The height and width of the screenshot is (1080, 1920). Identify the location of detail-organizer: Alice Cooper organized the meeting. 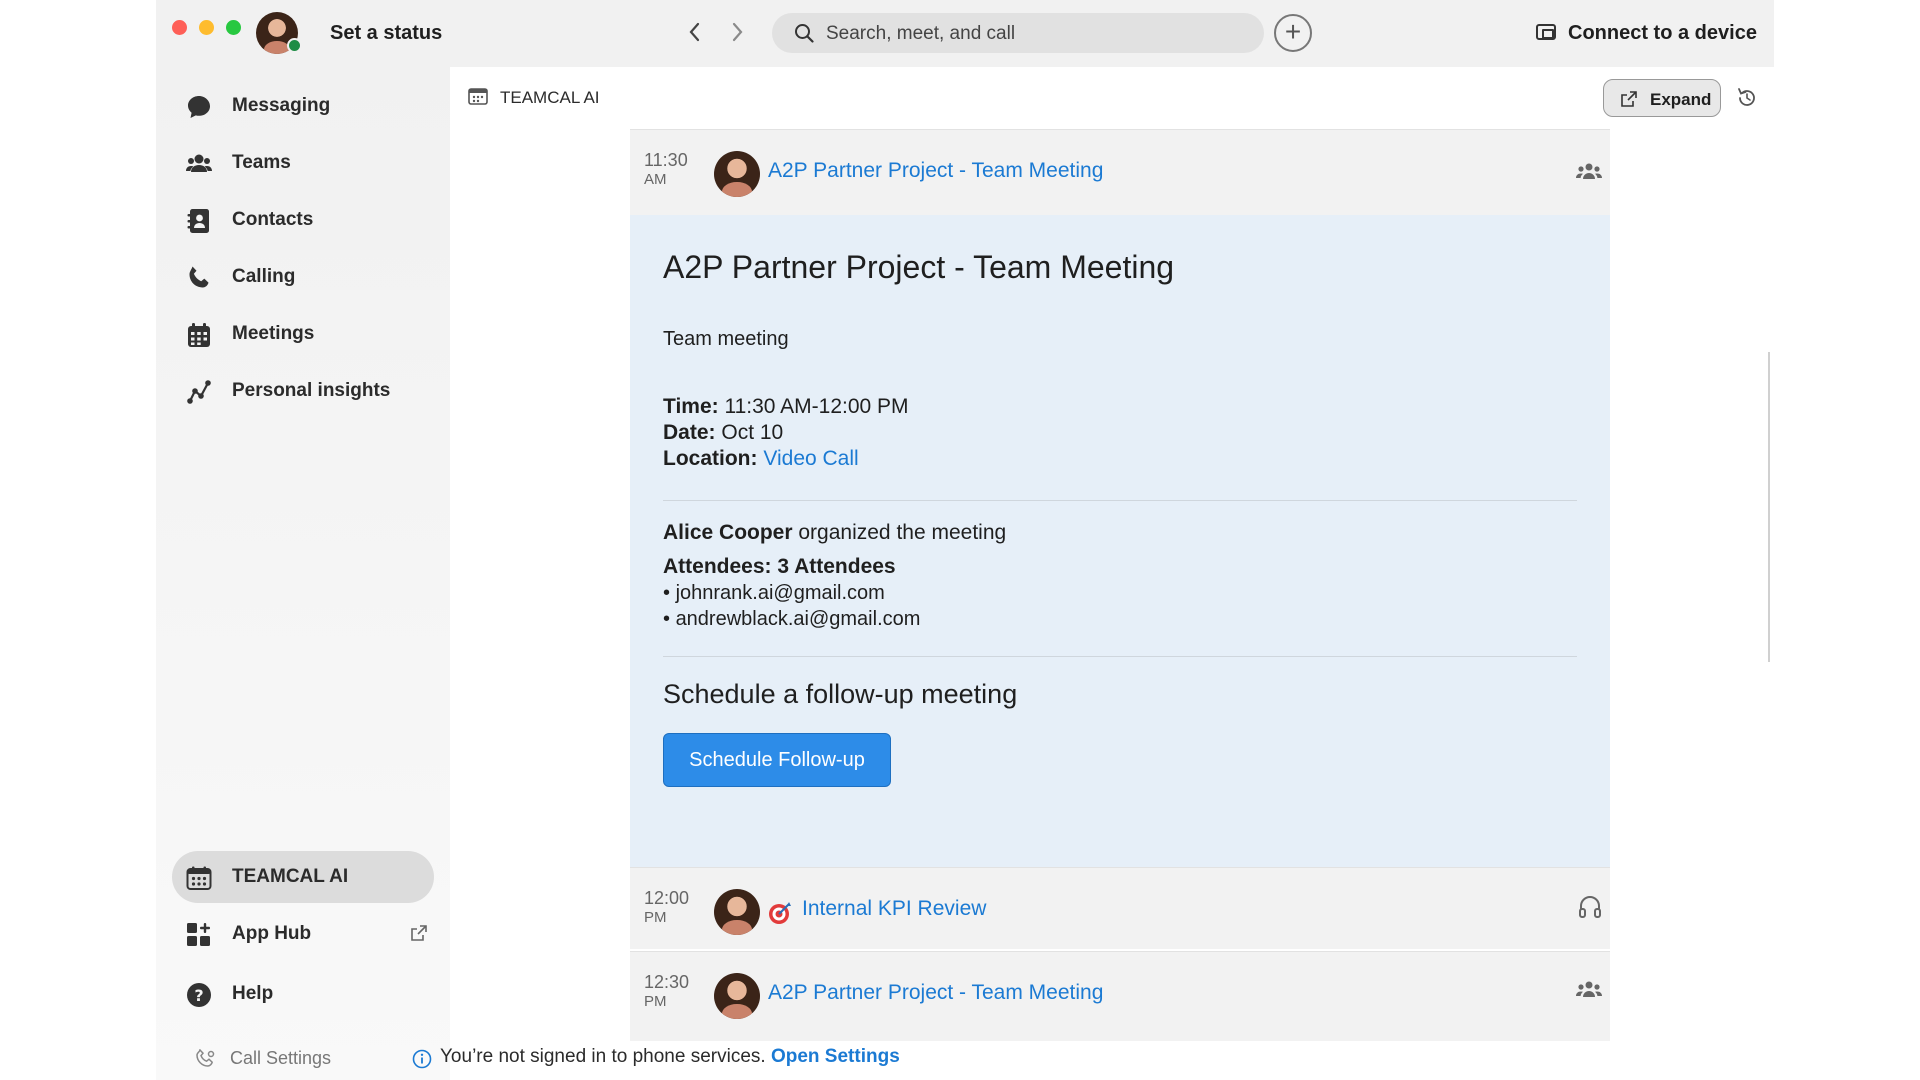
(835, 532).